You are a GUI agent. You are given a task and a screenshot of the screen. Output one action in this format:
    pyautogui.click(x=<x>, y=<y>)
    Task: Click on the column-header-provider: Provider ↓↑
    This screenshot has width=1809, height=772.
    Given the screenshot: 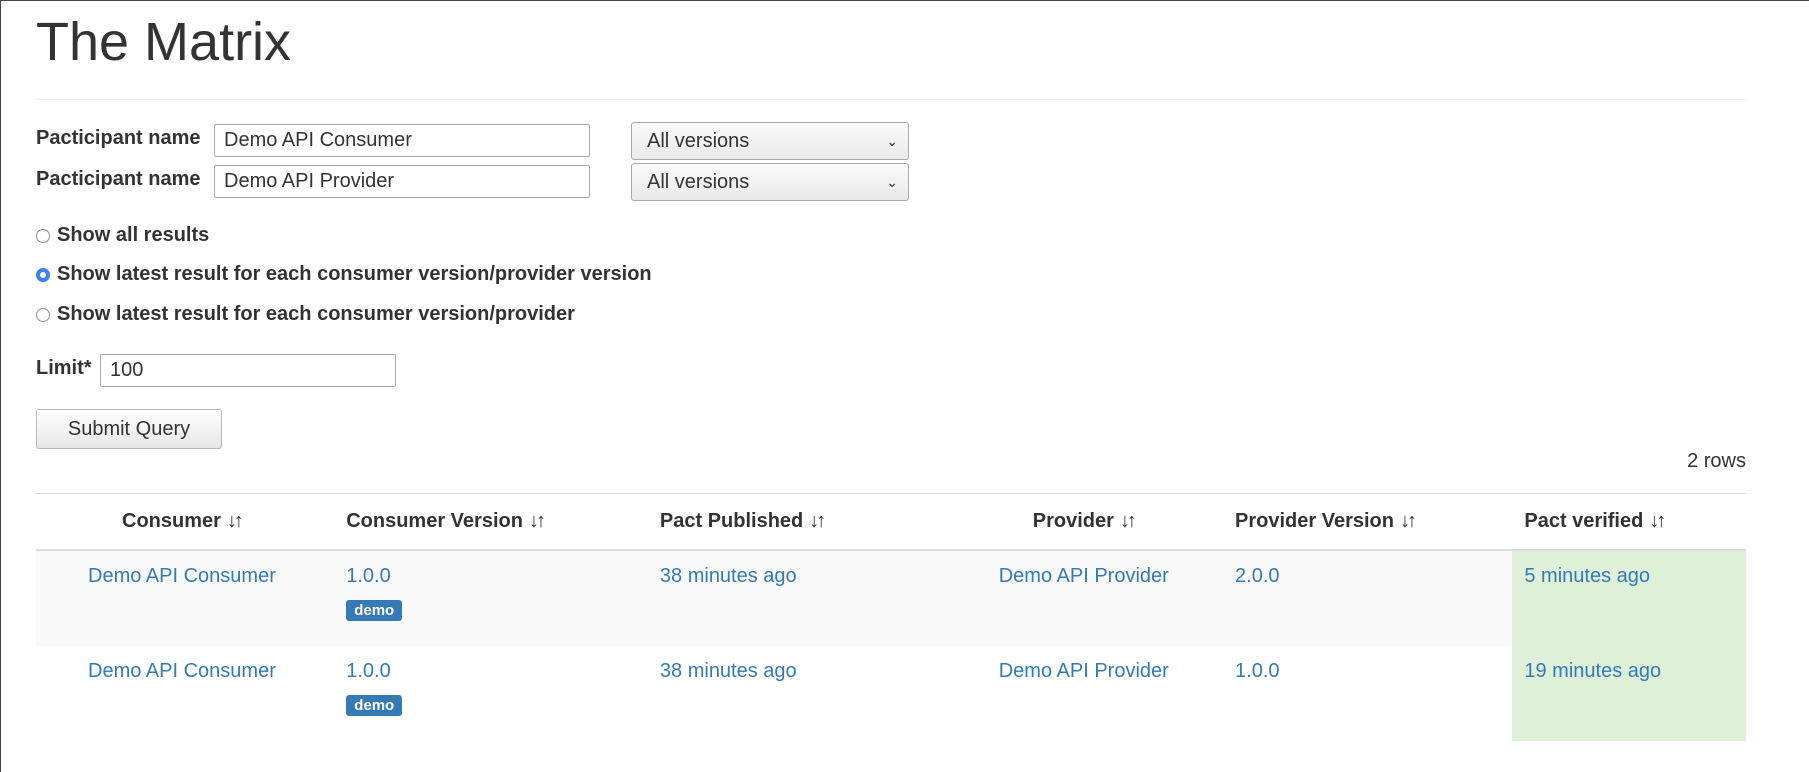 What is the action you would take?
    pyautogui.click(x=1086, y=522)
    